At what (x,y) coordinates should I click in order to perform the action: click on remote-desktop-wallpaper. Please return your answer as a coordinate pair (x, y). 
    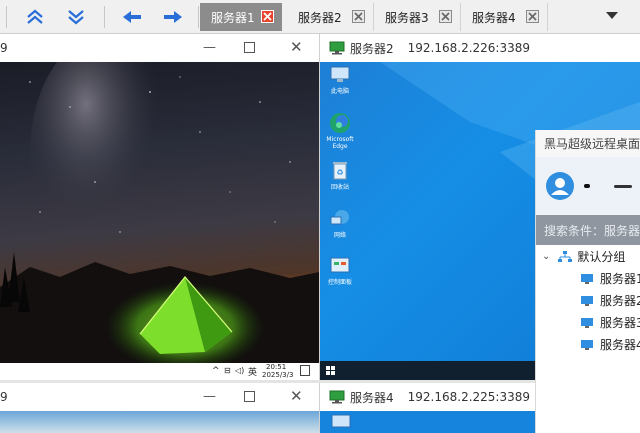
    Looking at the image, I should click on (159, 422).